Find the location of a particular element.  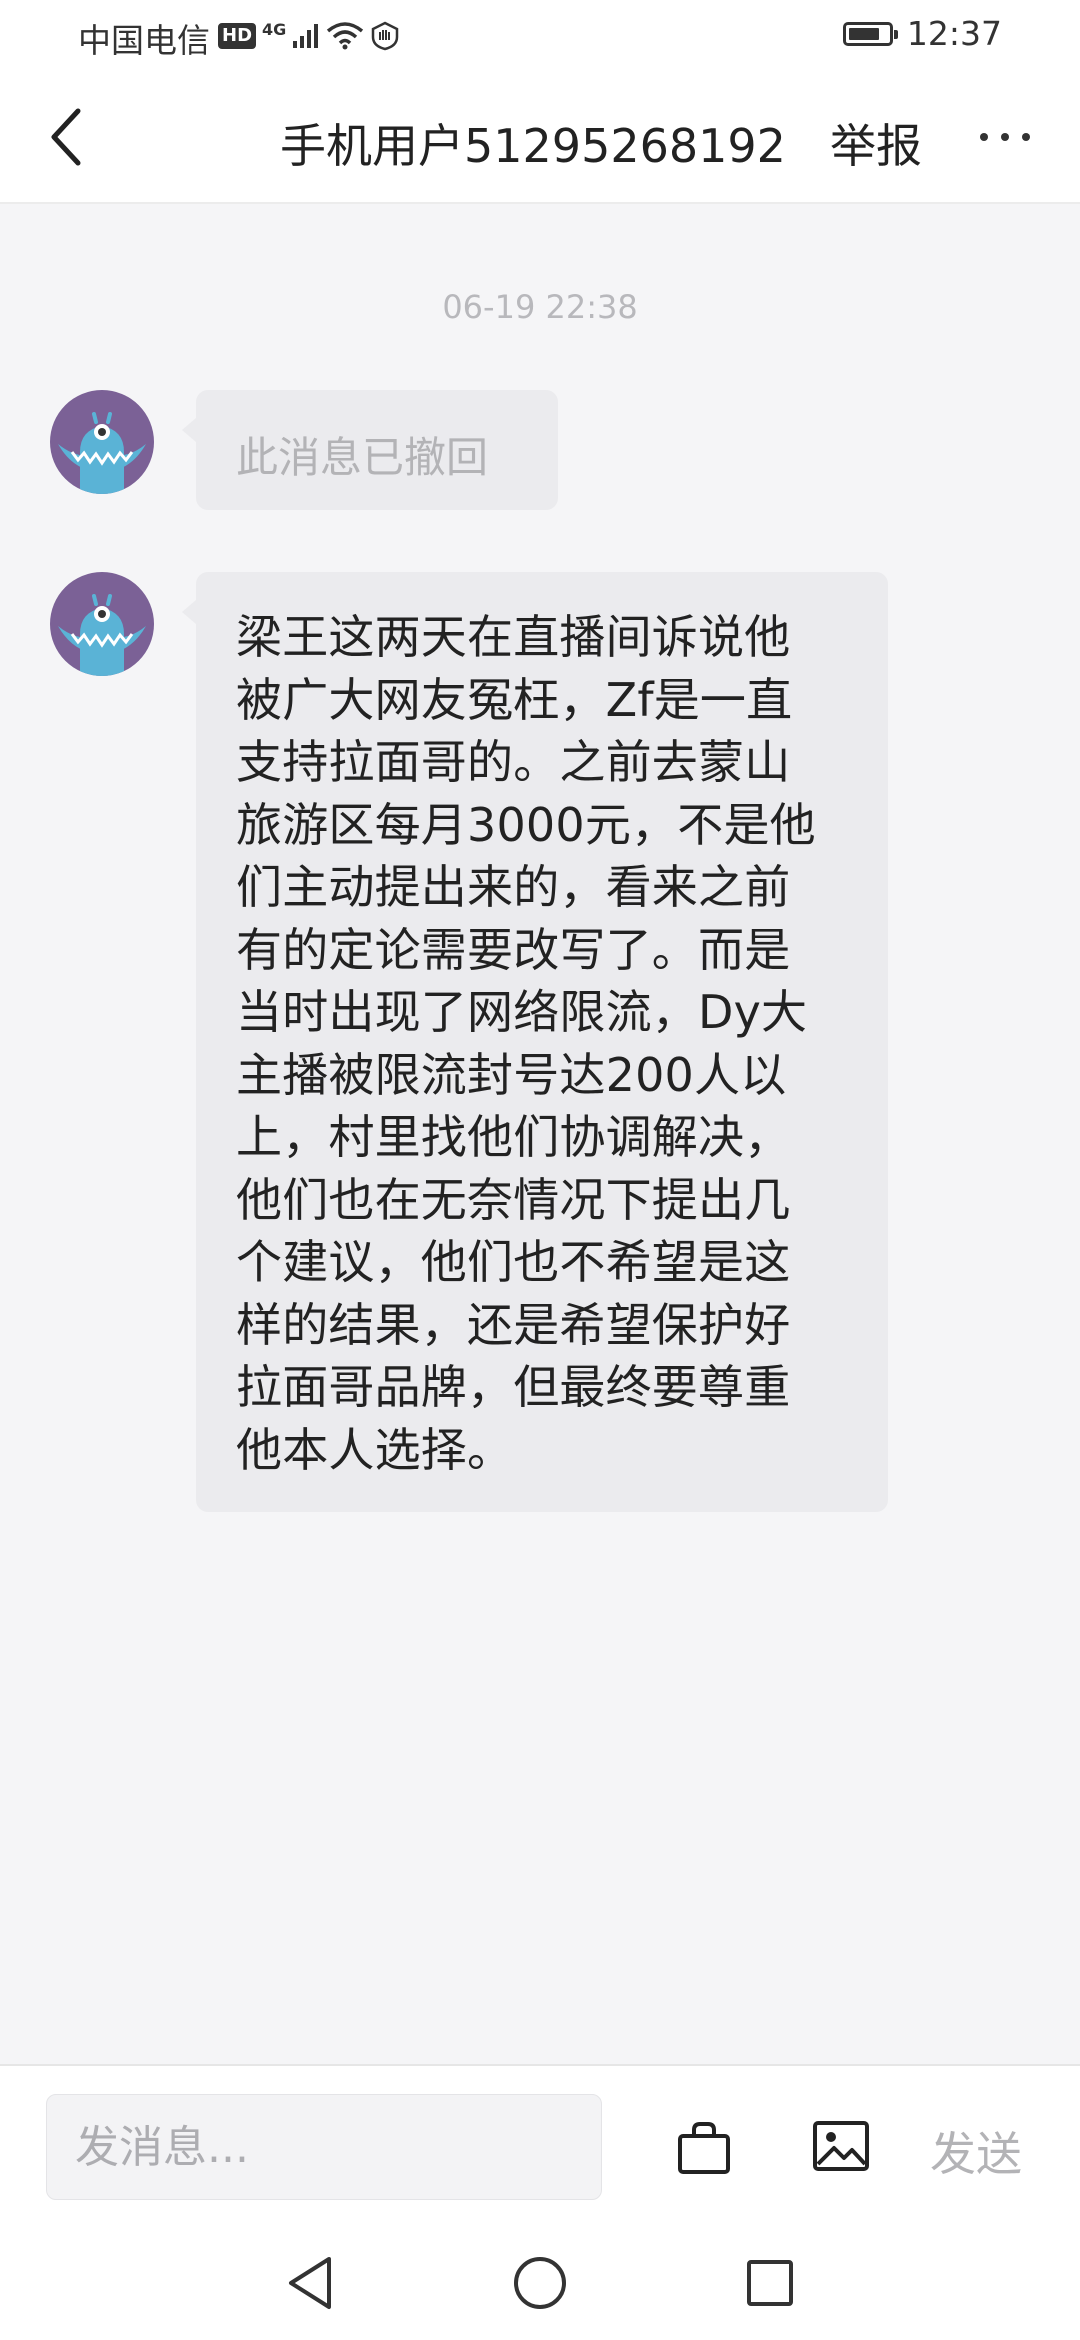

back-button is located at coordinates (66, 137).